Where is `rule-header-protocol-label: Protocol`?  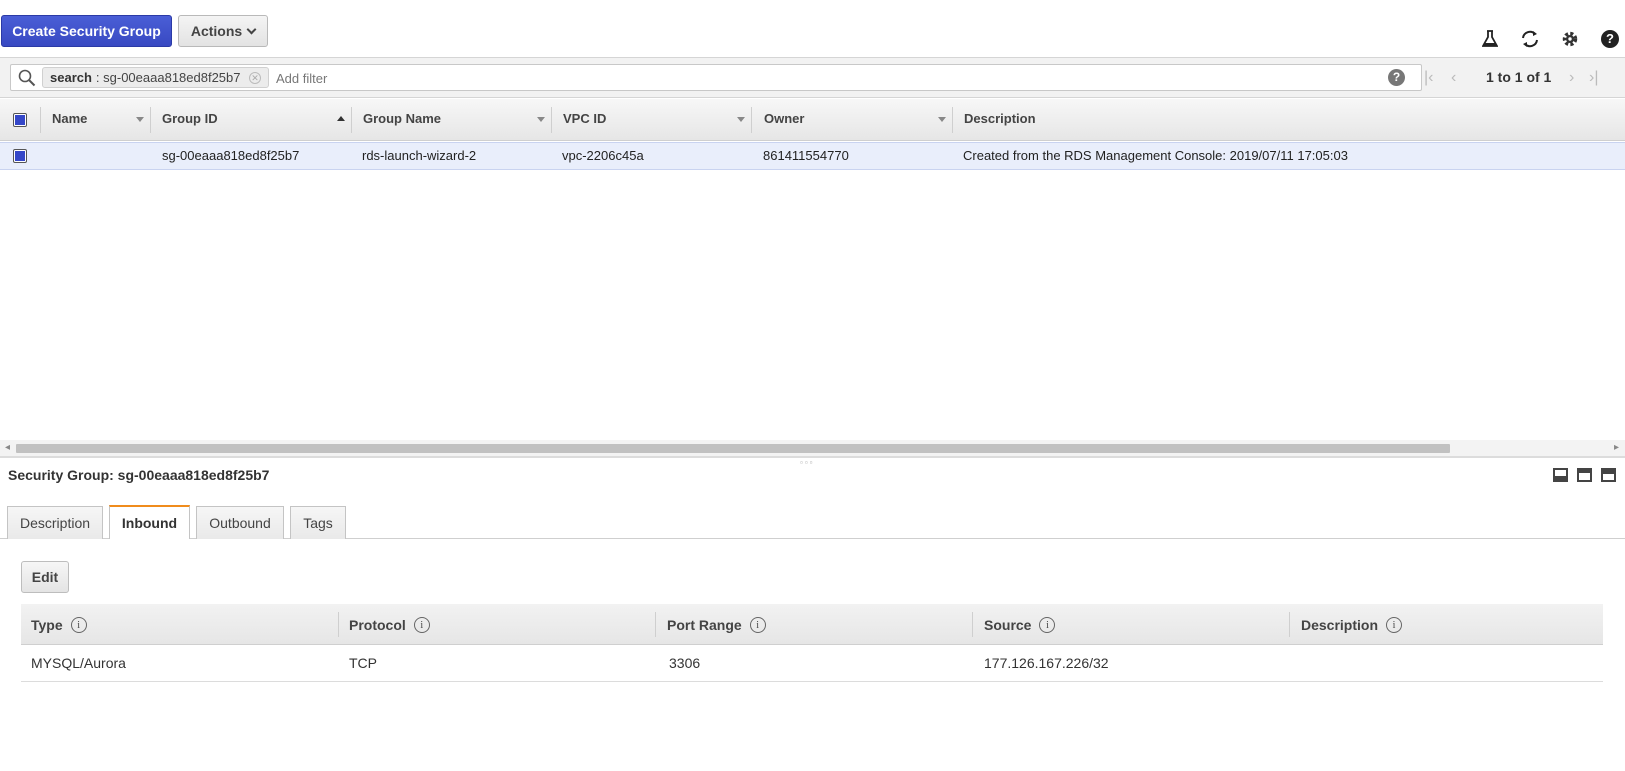
rule-header-protocol-label: Protocol is located at coordinates (377, 625).